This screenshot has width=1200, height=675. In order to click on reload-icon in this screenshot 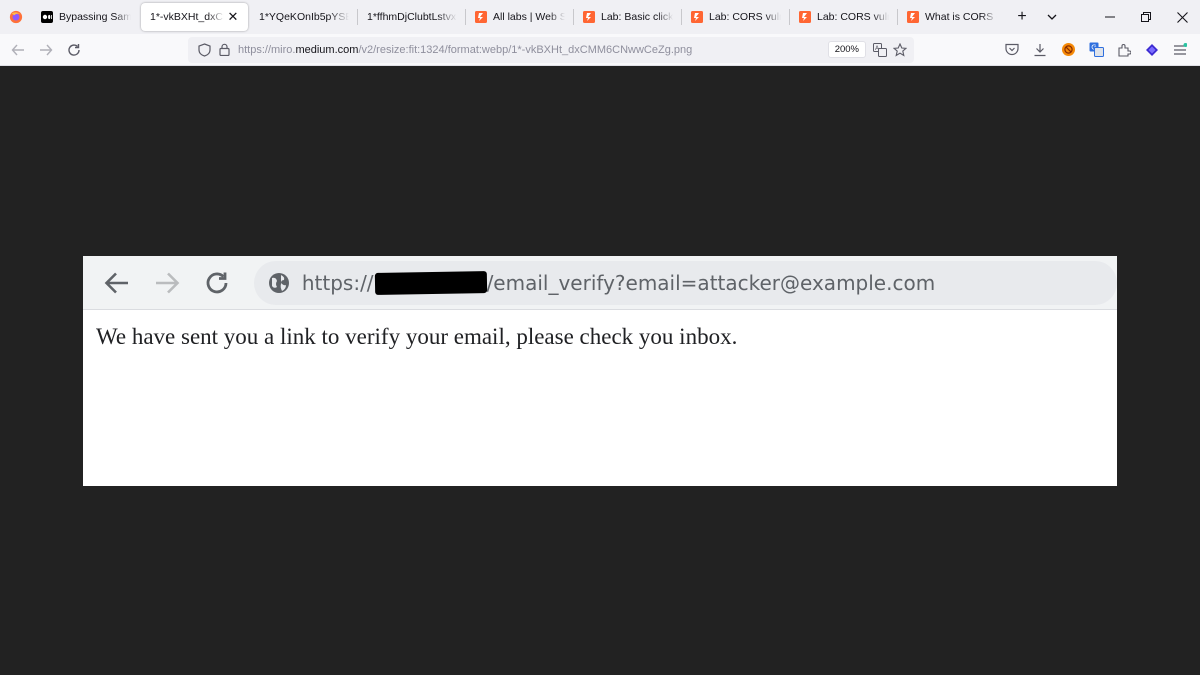, I will do `click(74, 50)`.